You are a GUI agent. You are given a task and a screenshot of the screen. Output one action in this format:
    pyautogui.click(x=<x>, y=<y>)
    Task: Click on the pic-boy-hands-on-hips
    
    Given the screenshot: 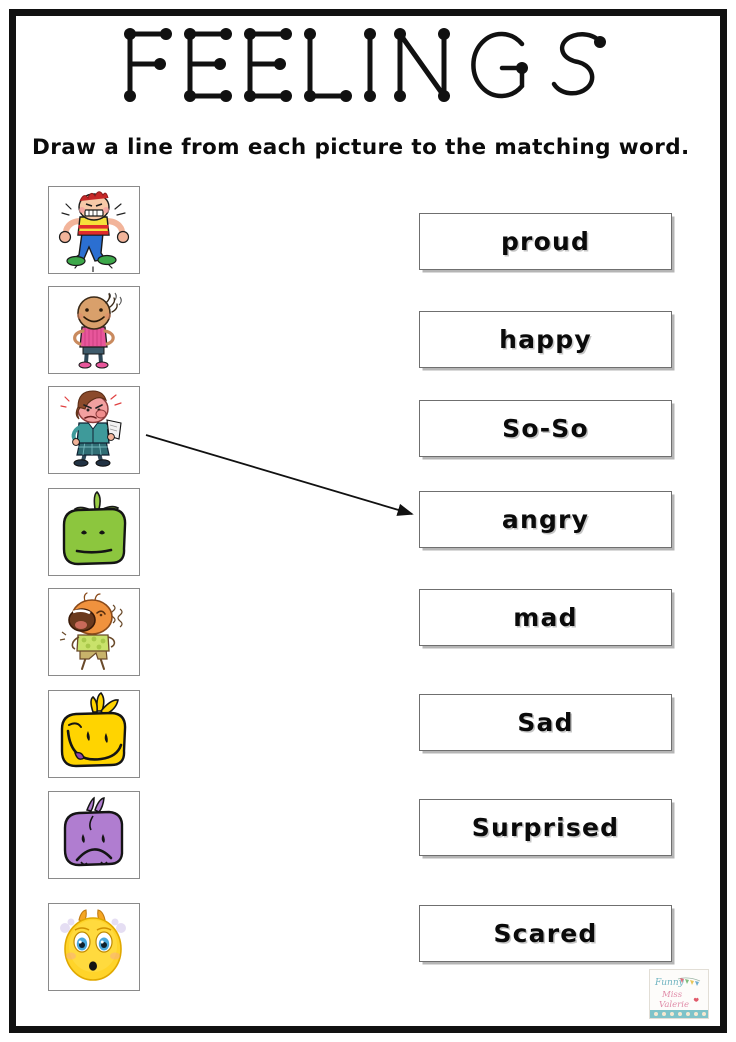 What is the action you would take?
    pyautogui.click(x=93, y=329)
    